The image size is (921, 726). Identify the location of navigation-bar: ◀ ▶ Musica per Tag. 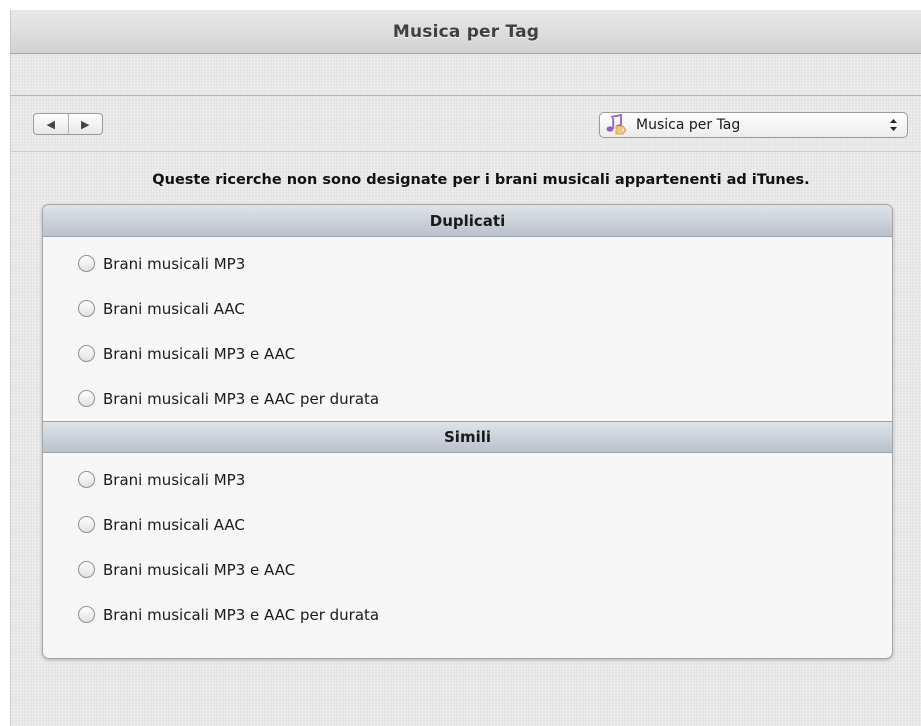
(466, 124).